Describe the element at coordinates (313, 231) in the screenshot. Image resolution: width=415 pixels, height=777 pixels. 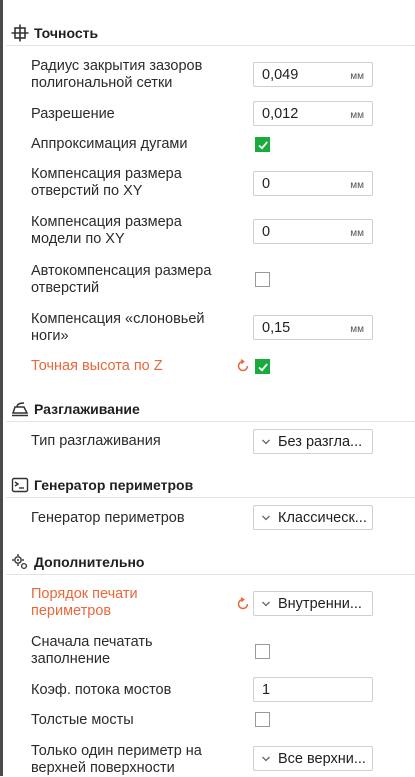
I see `xy-contour-comp-input: 0 мм` at that location.